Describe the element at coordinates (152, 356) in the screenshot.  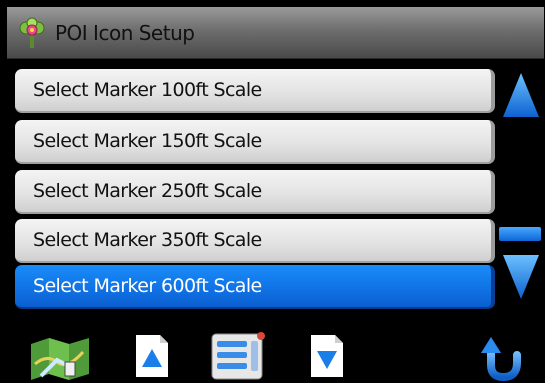
I see `page-up-icon` at that location.